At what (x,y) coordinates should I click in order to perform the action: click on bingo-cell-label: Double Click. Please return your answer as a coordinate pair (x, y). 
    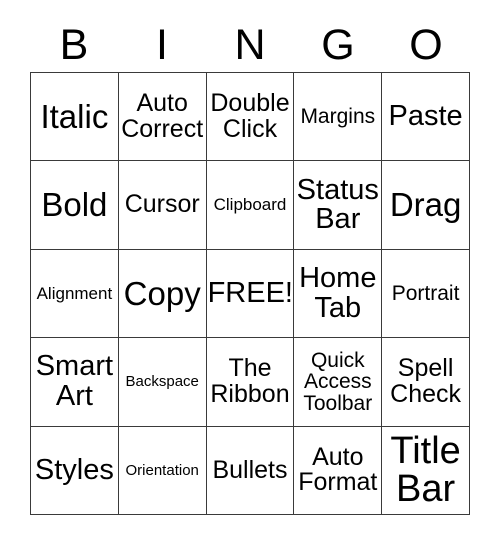
    Looking at the image, I should click on (250, 116).